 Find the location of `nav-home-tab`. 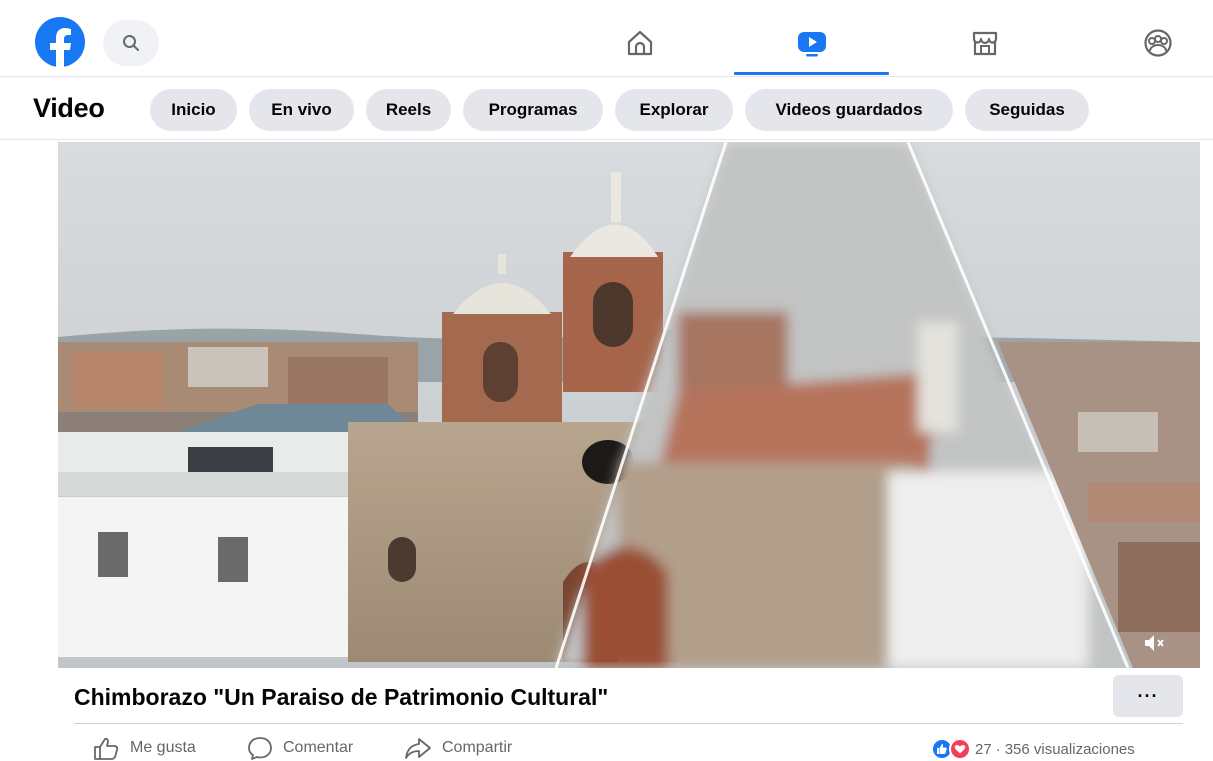

nav-home-tab is located at coordinates (639, 48).